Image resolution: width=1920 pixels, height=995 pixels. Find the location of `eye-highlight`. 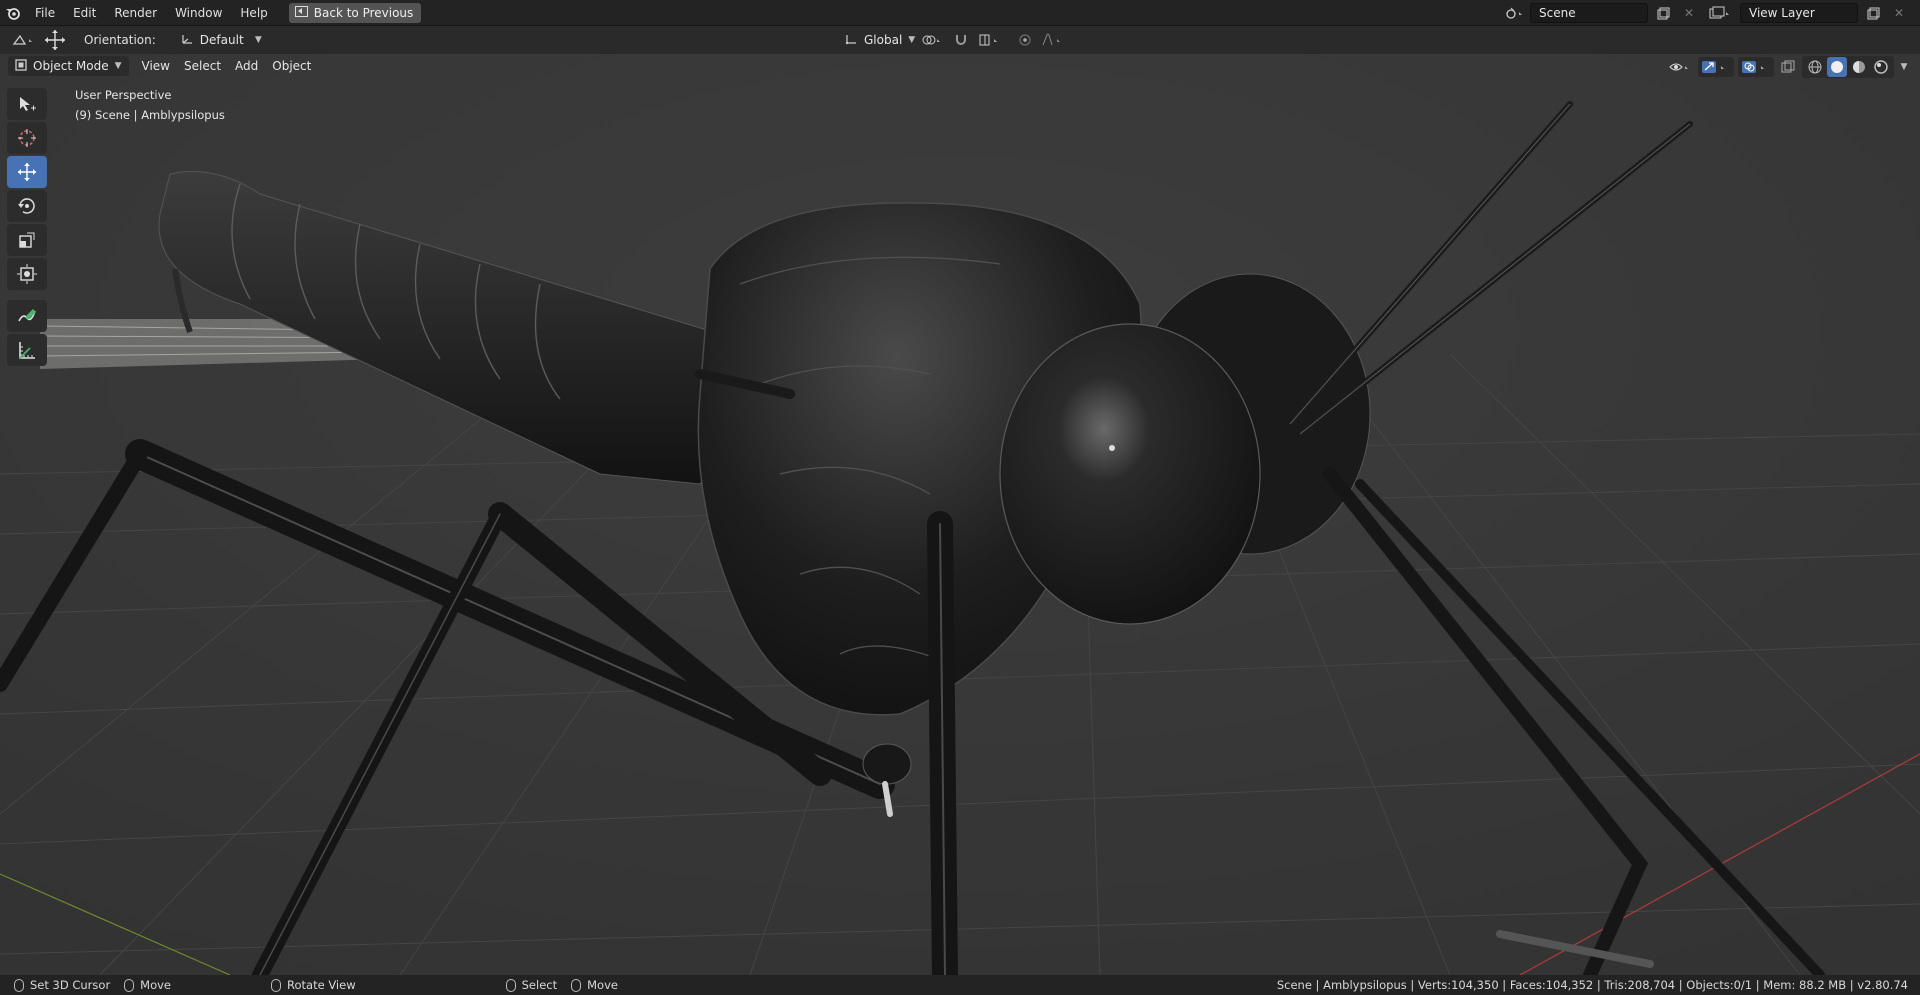

eye-highlight is located at coordinates (1112, 448).